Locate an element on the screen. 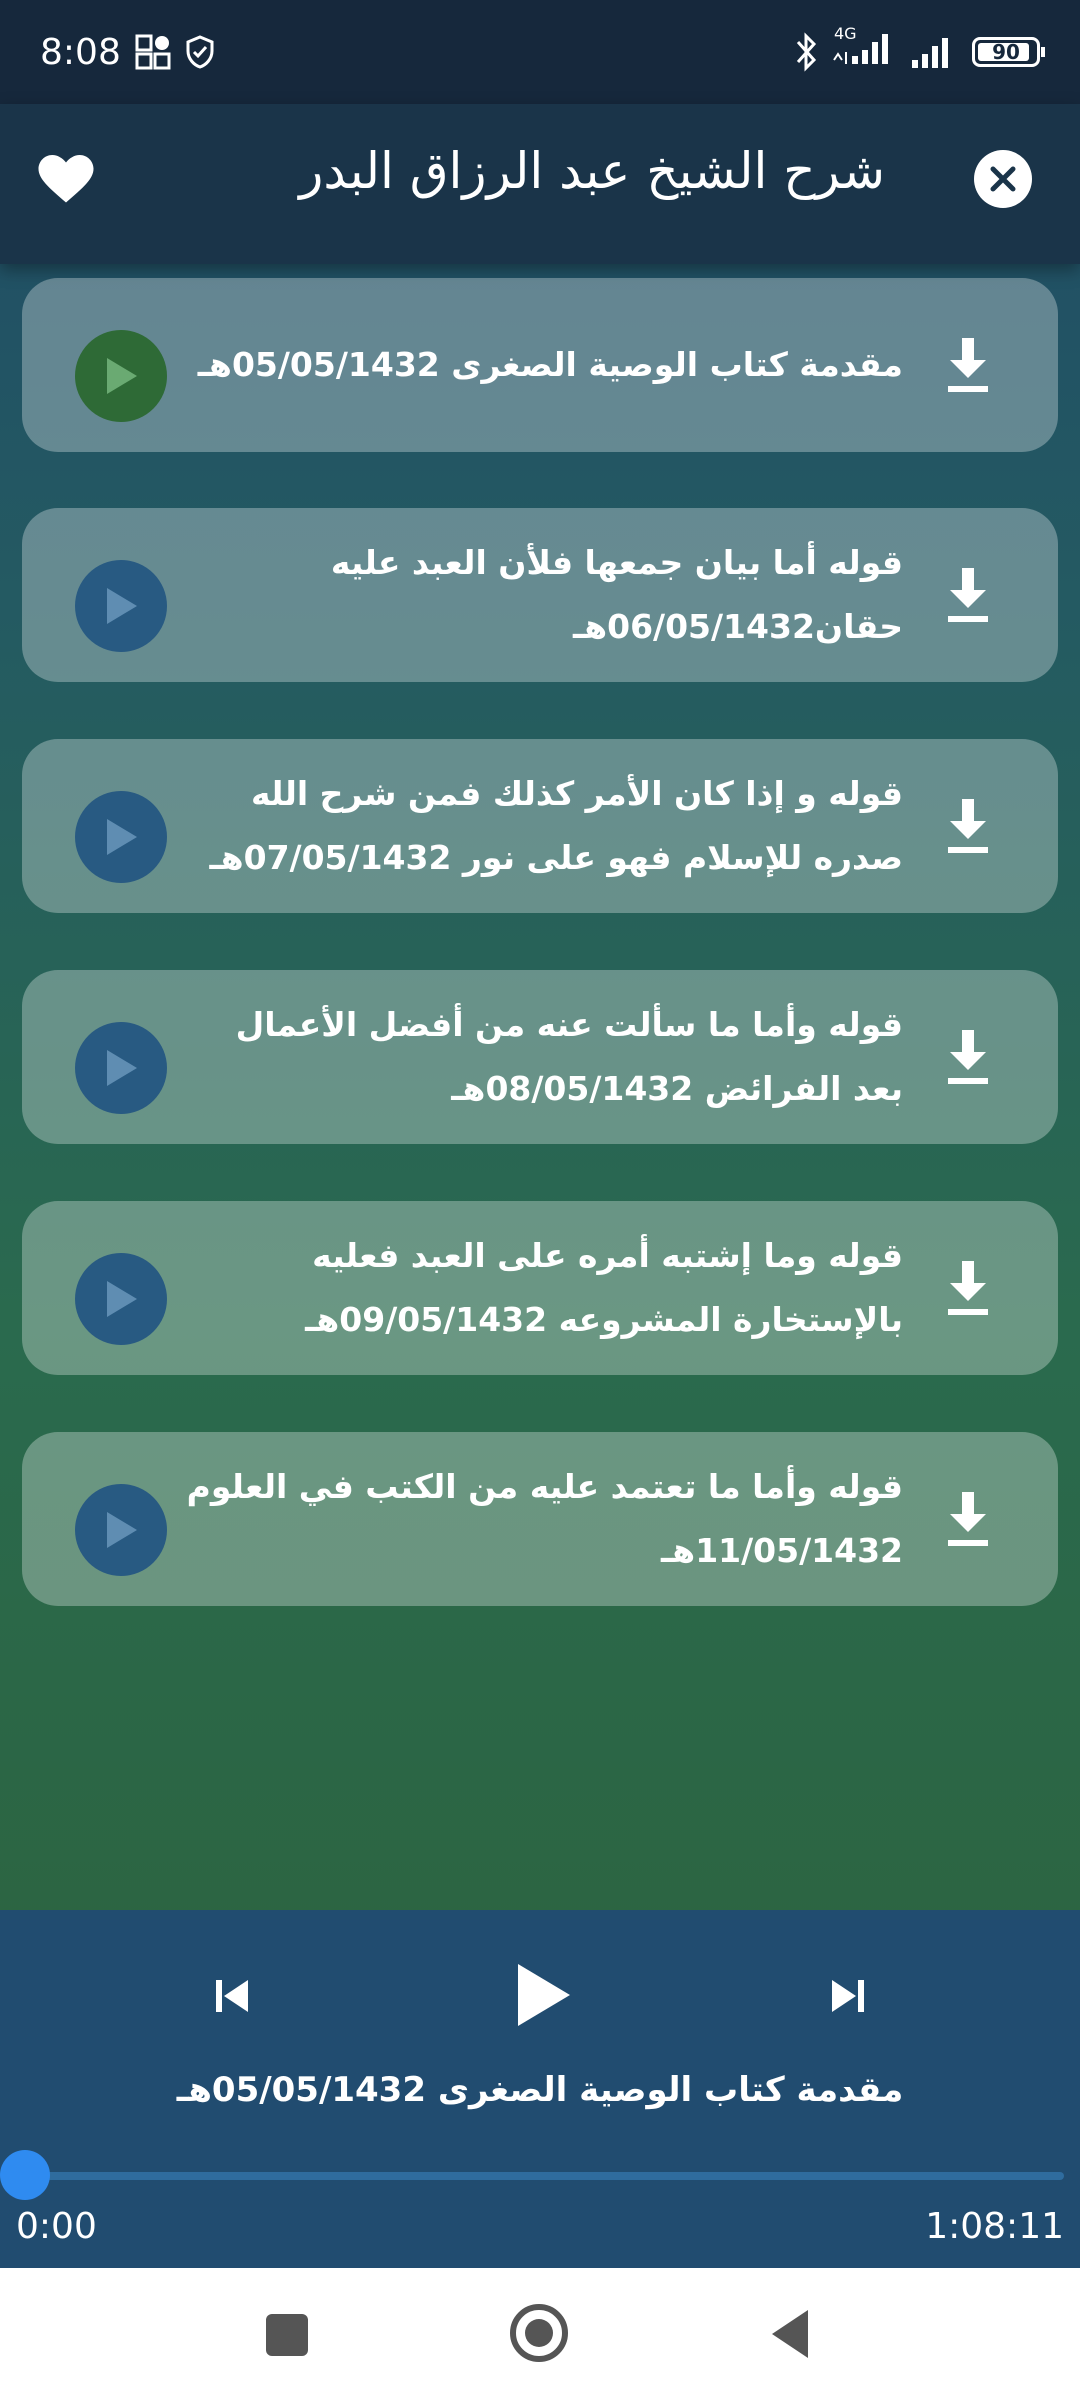 Image resolution: width=1080 pixels, height=2400 pixels. status-right: 4G 90 is located at coordinates (919, 49).